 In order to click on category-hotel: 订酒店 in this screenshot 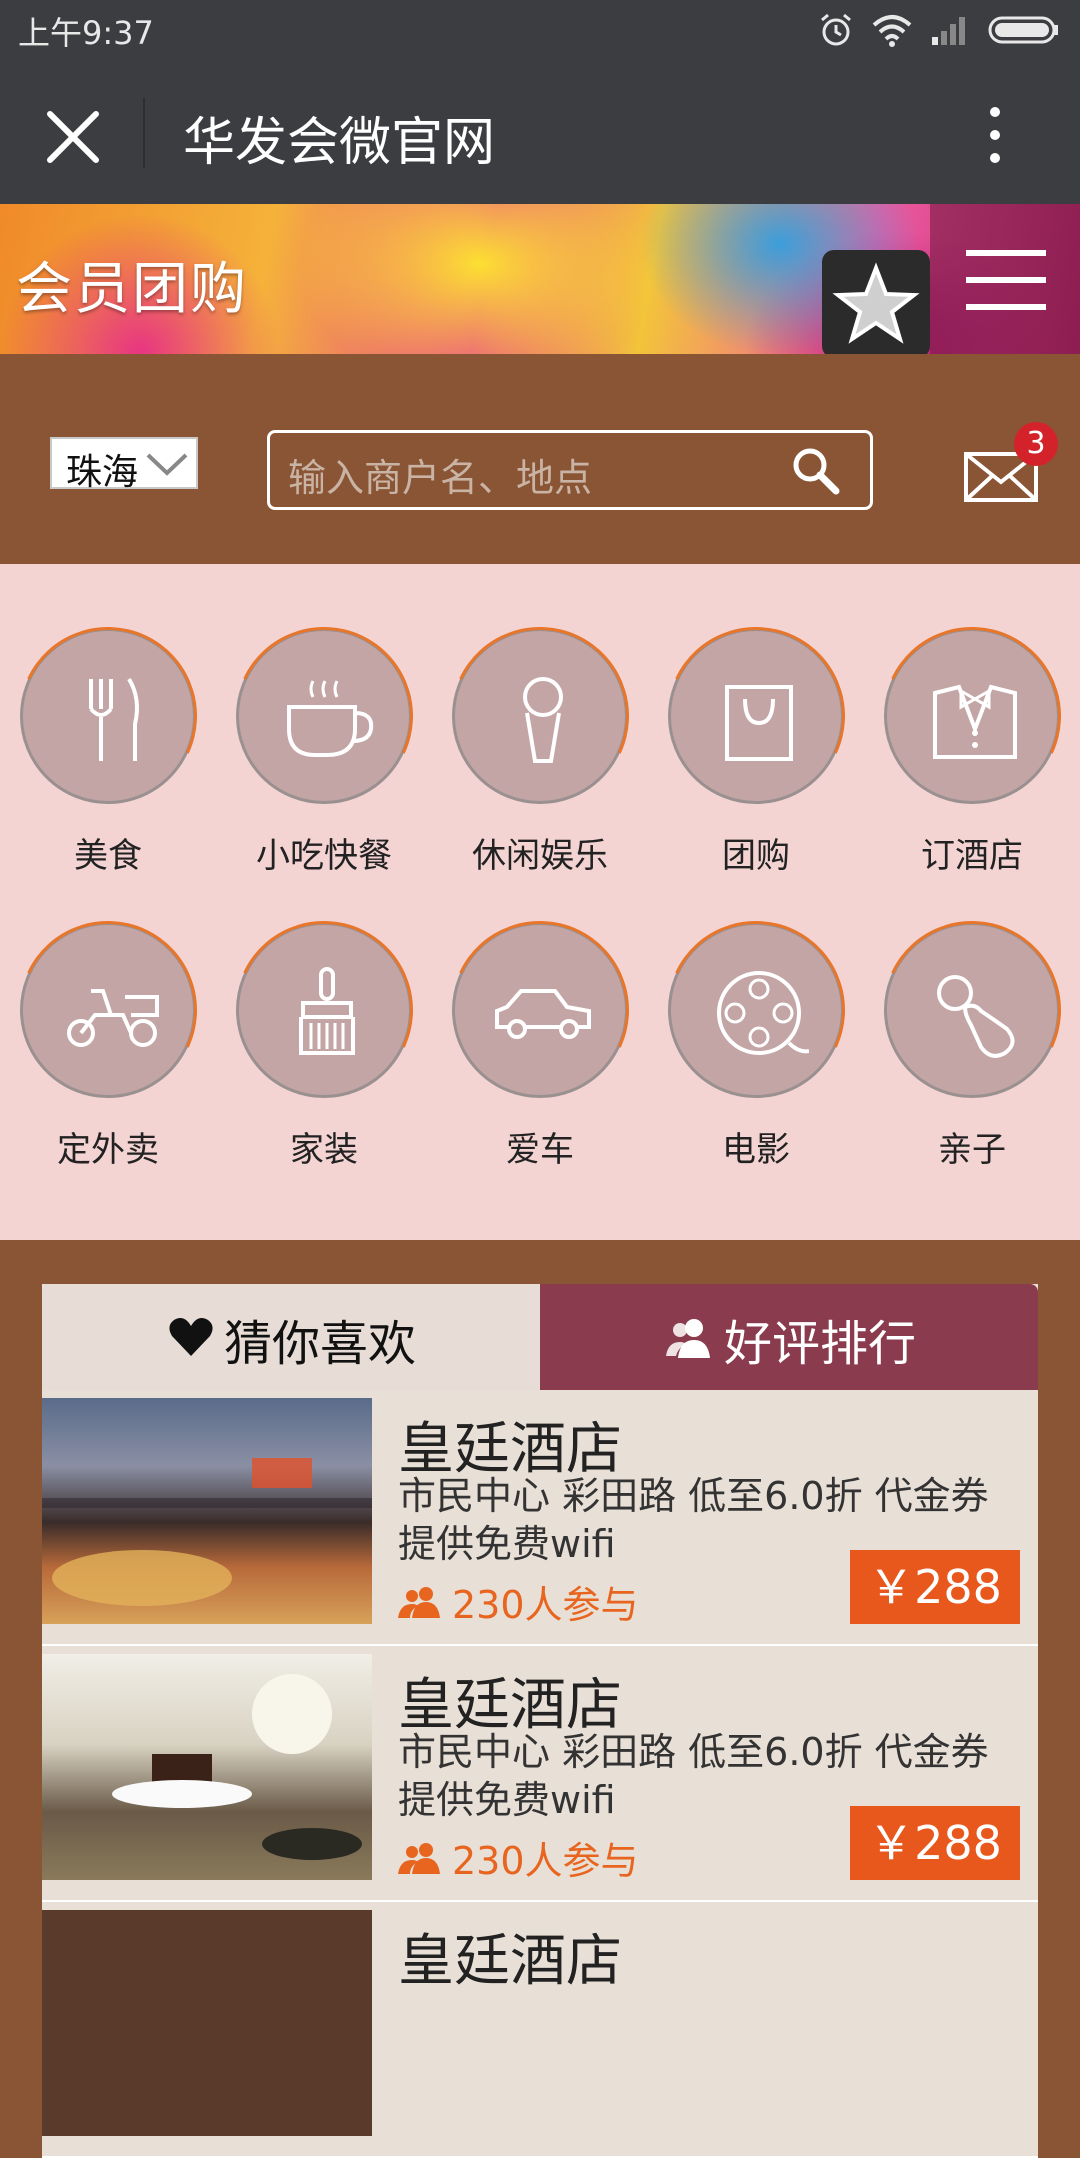, I will do `click(972, 720)`.